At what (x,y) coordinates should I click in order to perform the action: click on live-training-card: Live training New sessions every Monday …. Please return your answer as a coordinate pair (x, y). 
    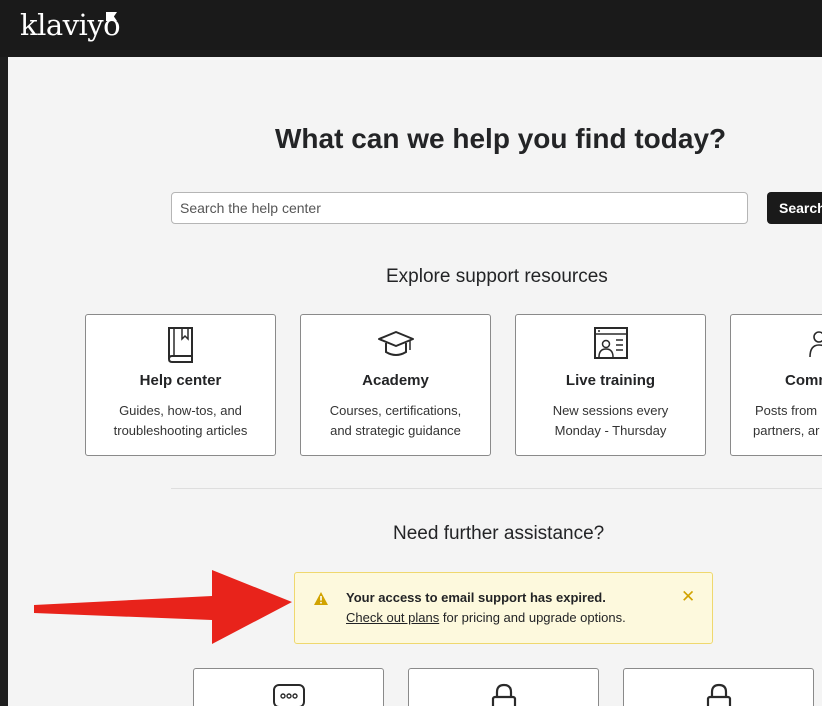
    Looking at the image, I should click on (610, 385).